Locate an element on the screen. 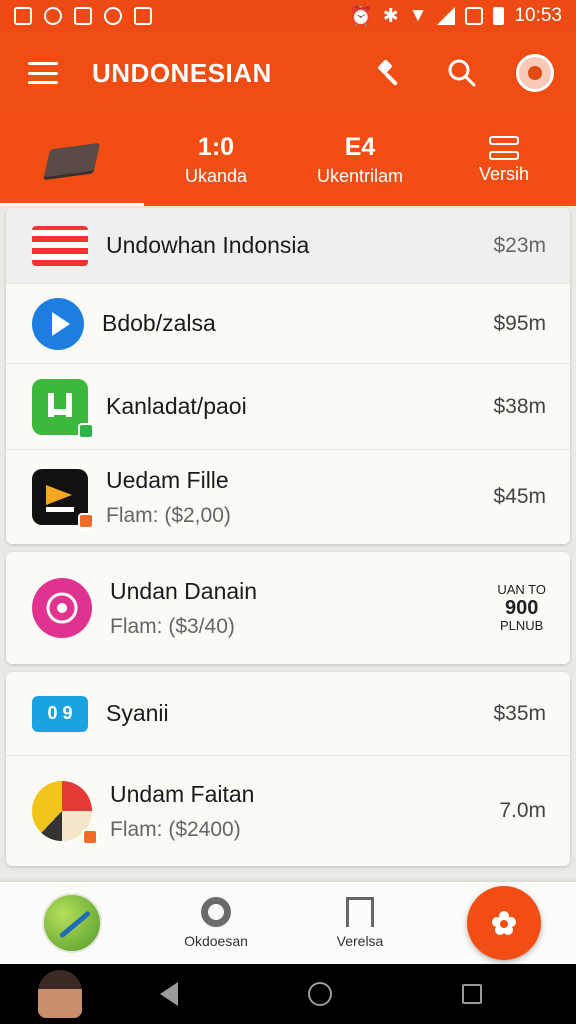 This screenshot has width=576, height=1024. bluetooth-icon: ✱ is located at coordinates (390, 16).